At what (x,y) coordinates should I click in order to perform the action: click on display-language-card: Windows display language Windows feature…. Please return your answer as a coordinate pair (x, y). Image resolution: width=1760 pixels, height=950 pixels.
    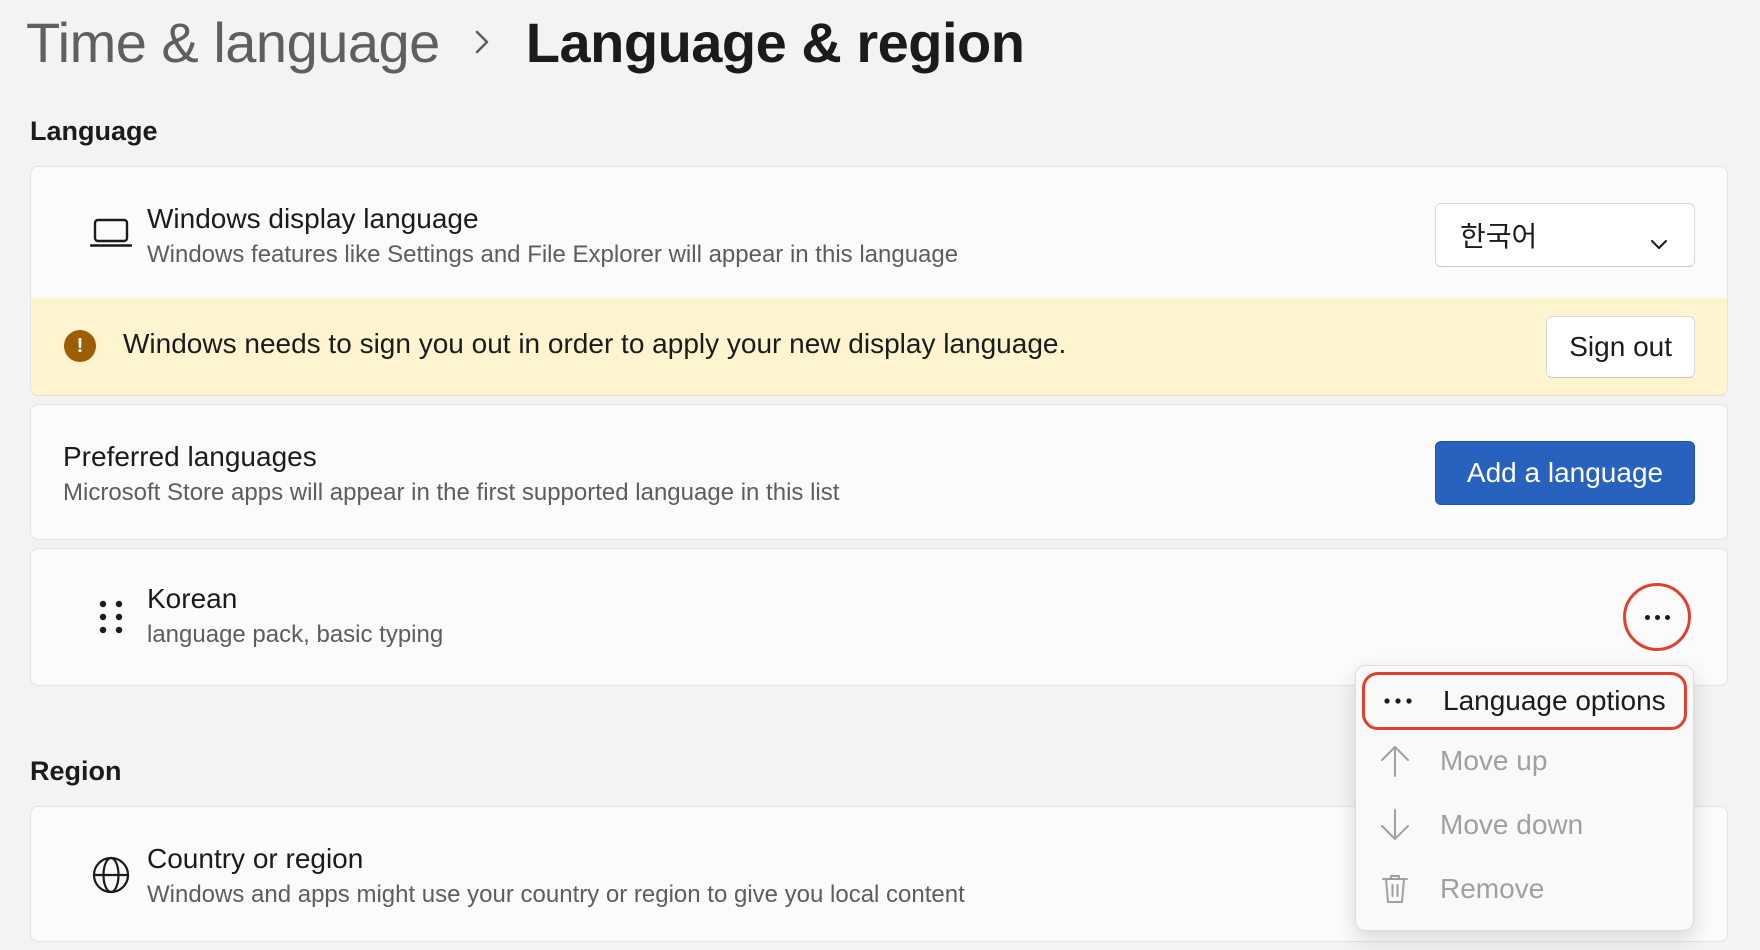
    Looking at the image, I should click on (879, 233).